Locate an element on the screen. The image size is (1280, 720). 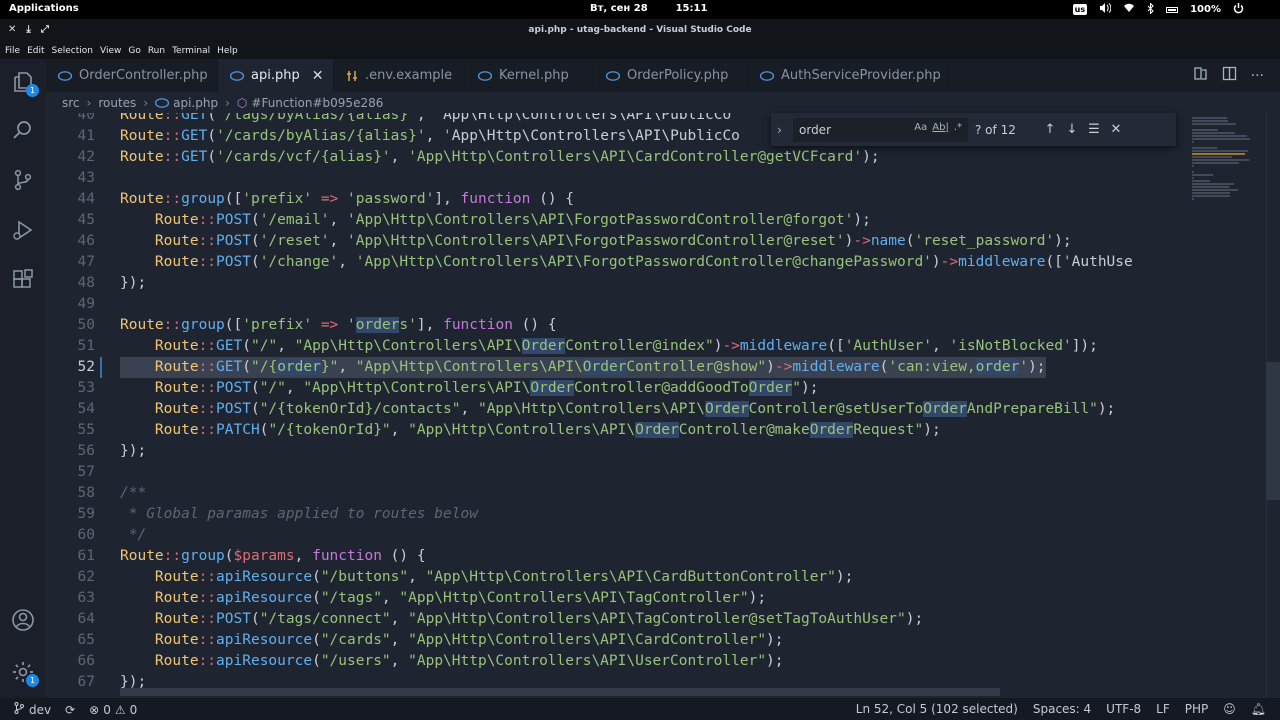
code-text: /** is located at coordinates (133, 493).